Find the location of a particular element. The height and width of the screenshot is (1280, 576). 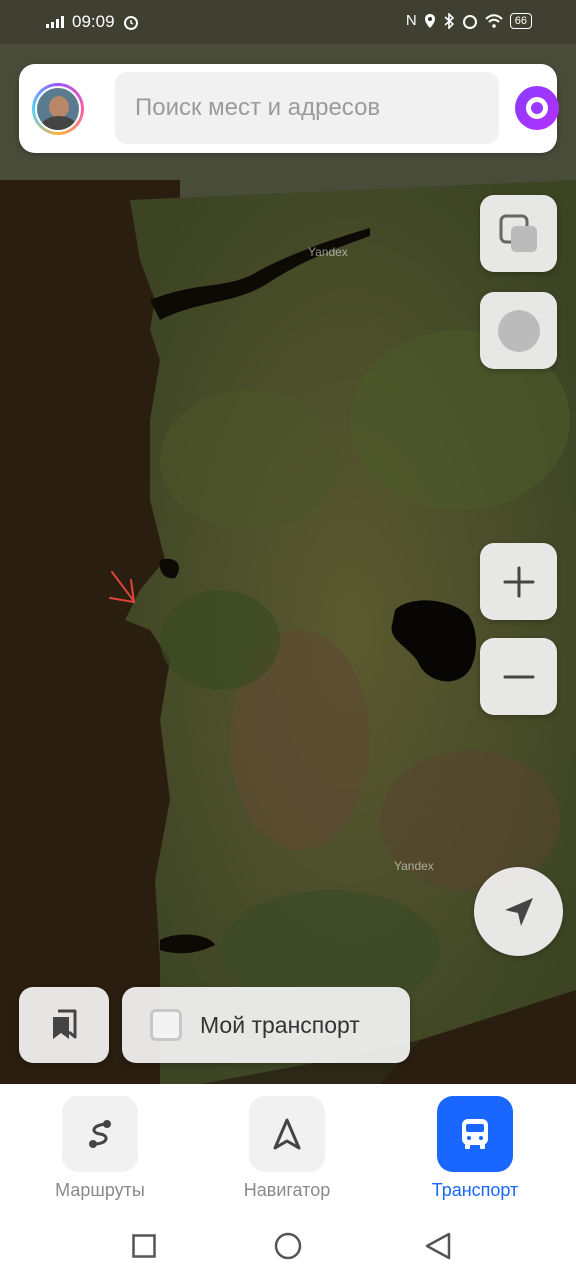

signal-icon is located at coordinates (55, 22).